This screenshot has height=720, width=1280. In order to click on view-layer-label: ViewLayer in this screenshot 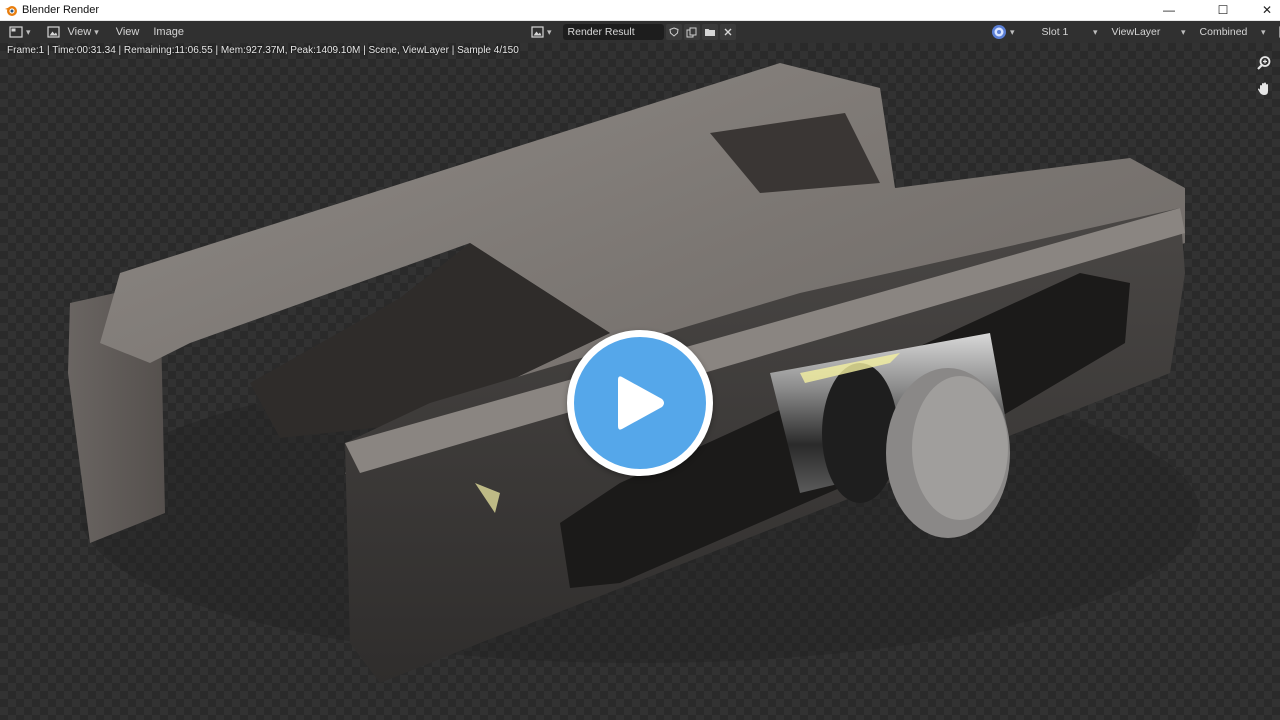, I will do `click(1136, 32)`.